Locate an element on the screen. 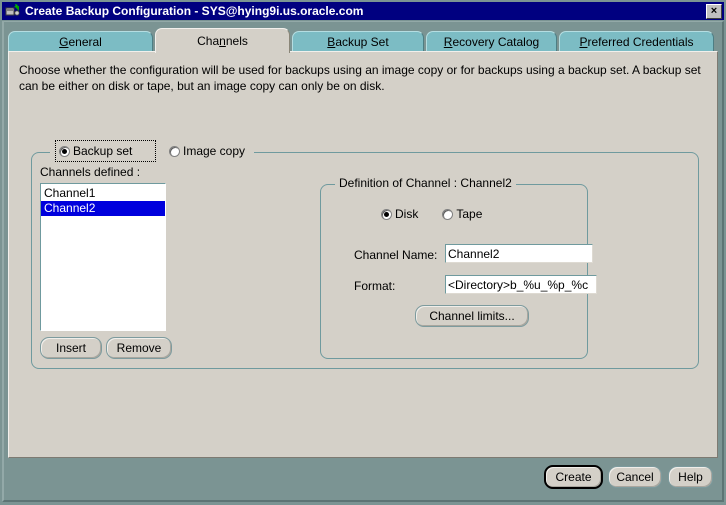  channel-name-label: Channel Name: is located at coordinates (396, 255).